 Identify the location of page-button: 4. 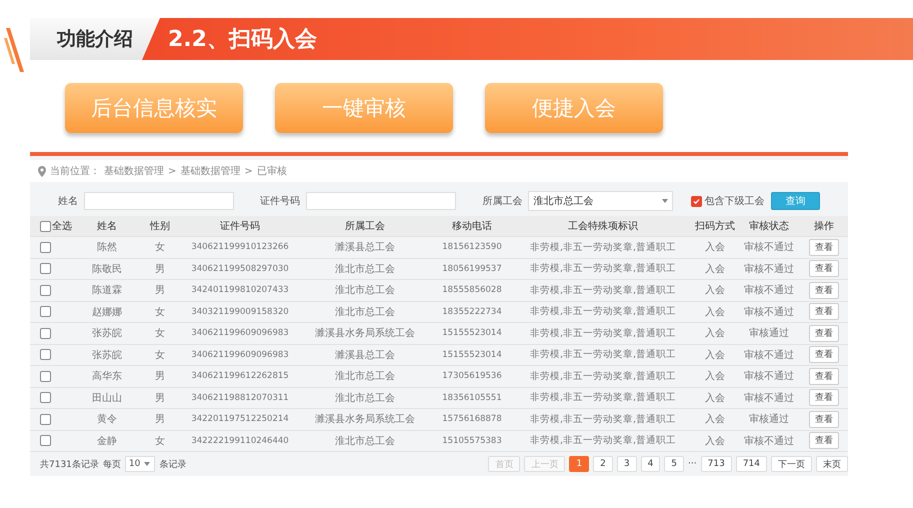
(650, 464).